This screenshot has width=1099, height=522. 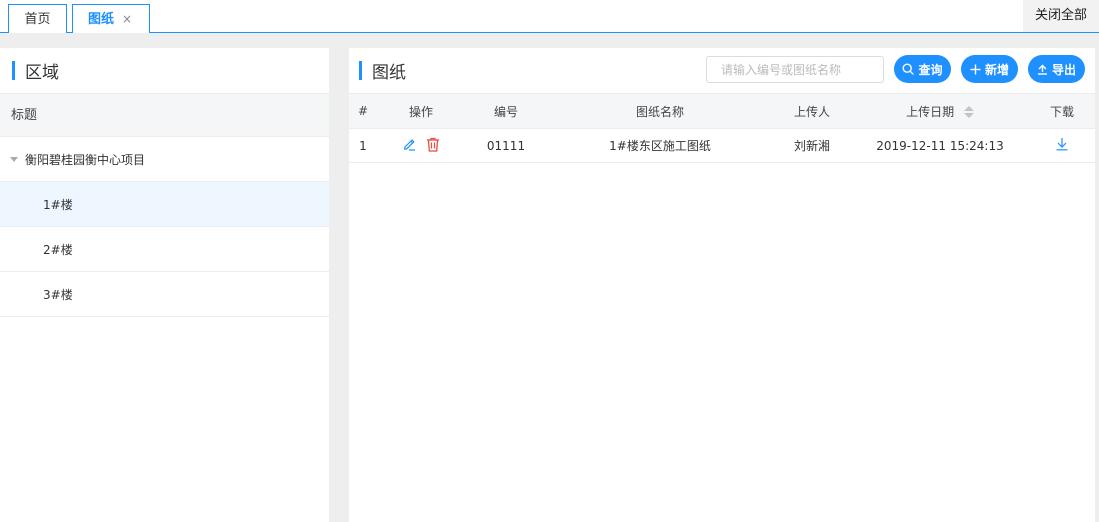 I want to click on download-icon, so click(x=1062, y=146).